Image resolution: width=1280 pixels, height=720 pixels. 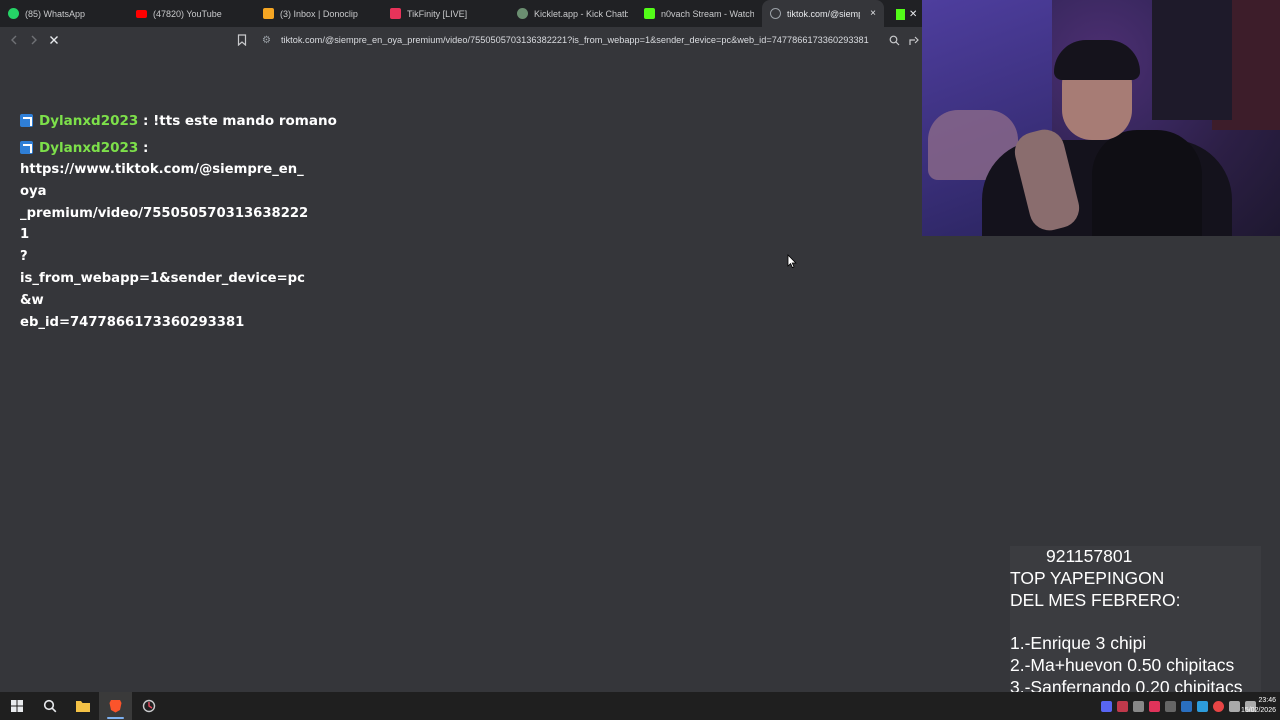 What do you see at coordinates (64, 13) in the screenshot?
I see `tab-whatsapp: (85) WhatsApp` at bounding box center [64, 13].